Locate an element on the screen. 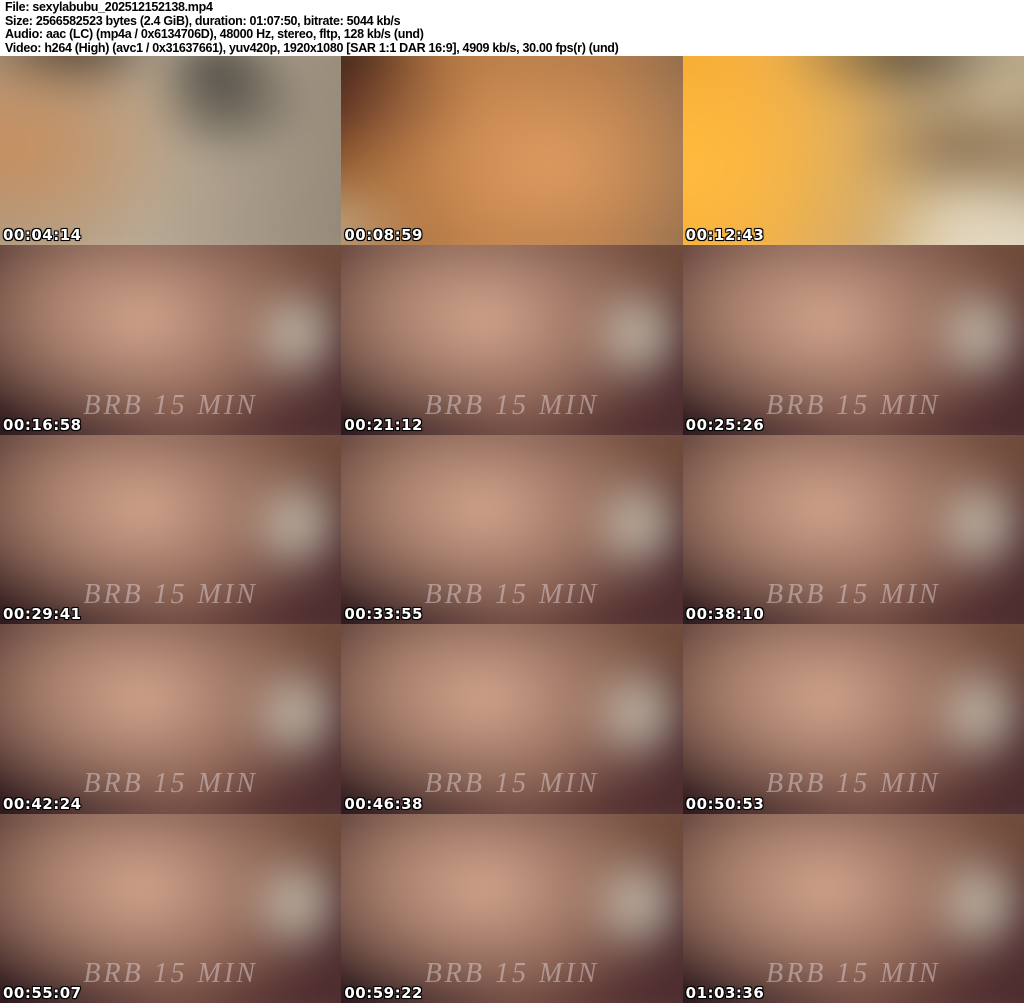 This screenshot has height=1003, width=1024. video-thumbnail: BRB 15 MIN 00:55:07 is located at coordinates (171, 908).